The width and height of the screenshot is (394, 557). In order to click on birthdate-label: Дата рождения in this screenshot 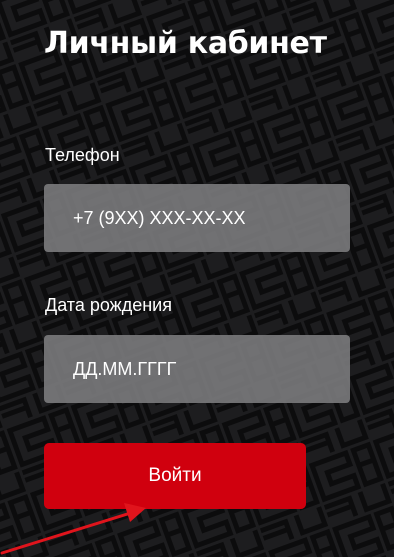, I will do `click(108, 305)`.